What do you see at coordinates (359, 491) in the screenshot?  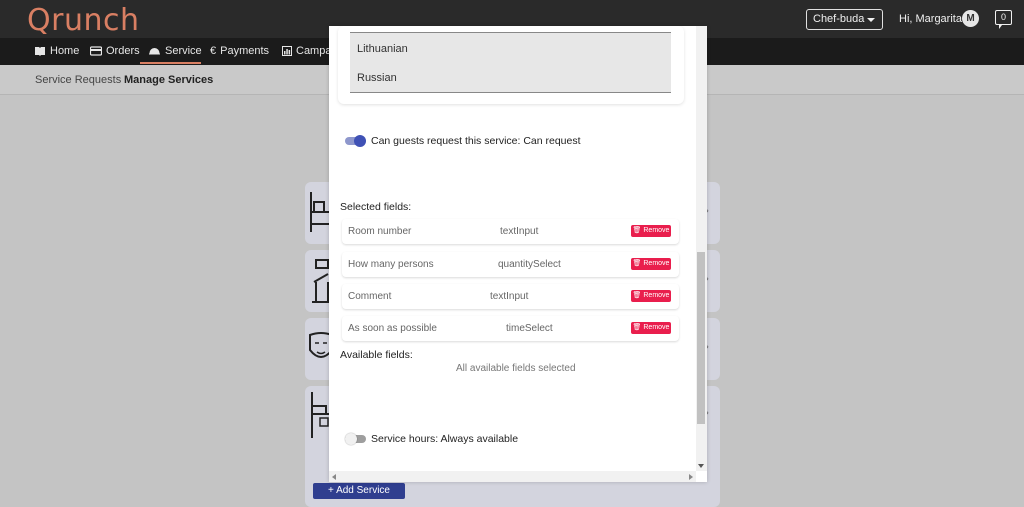 I see `add-service-button: + Add Service` at bounding box center [359, 491].